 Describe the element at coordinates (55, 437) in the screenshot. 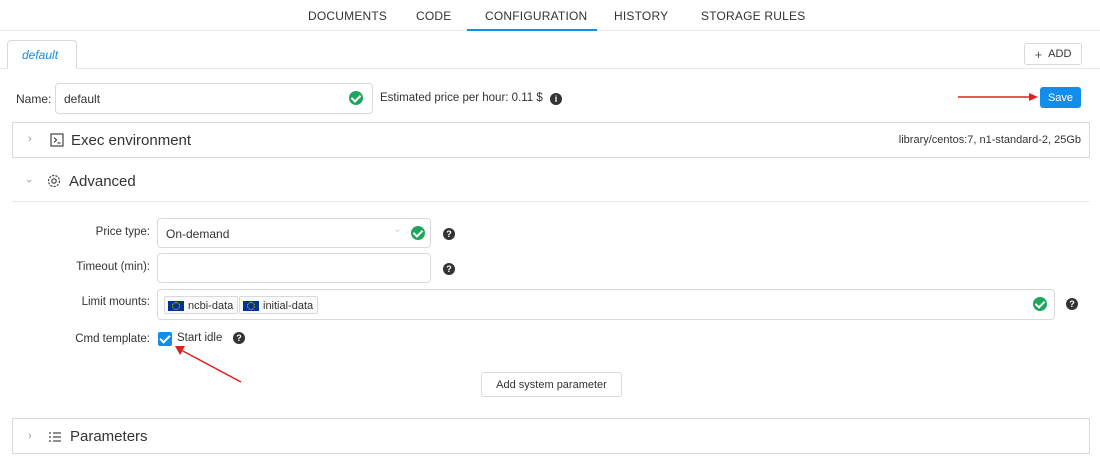

I see `list-icon` at that location.